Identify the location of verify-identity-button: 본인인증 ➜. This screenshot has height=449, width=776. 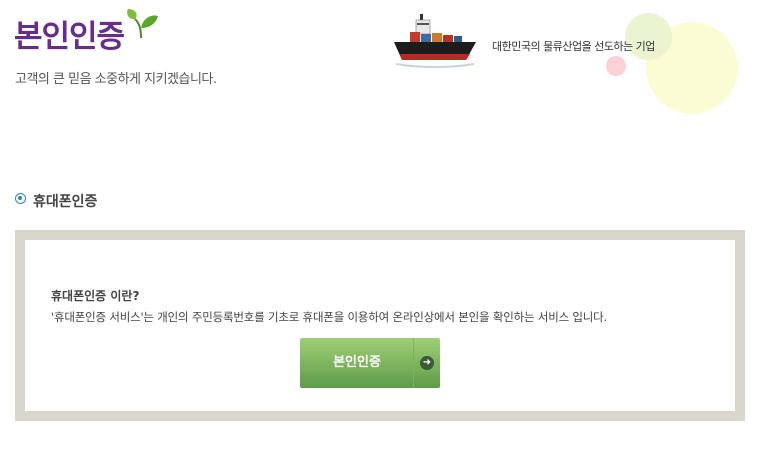
(370, 363).